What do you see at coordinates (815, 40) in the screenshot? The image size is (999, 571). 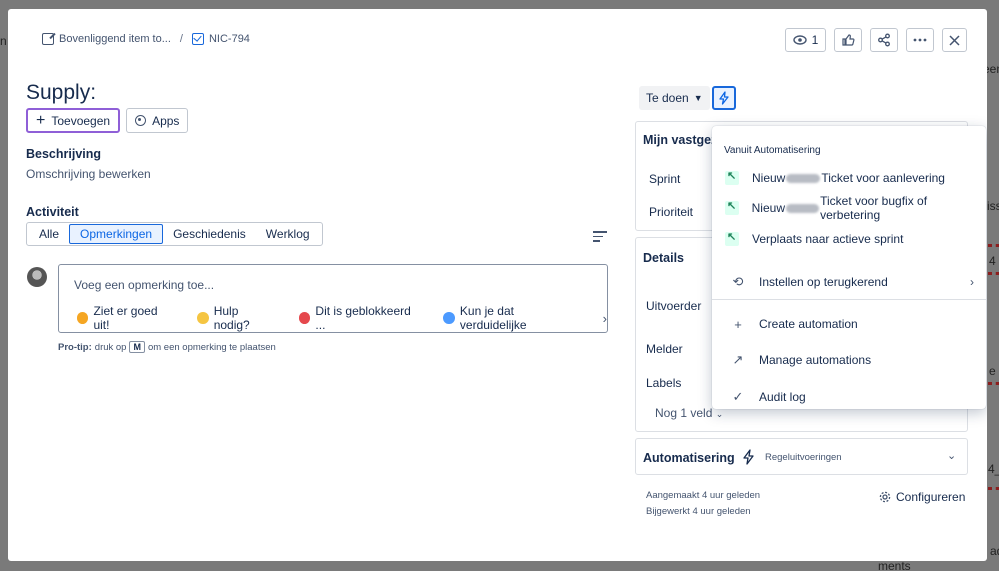 I see `watch-count: 1` at bounding box center [815, 40].